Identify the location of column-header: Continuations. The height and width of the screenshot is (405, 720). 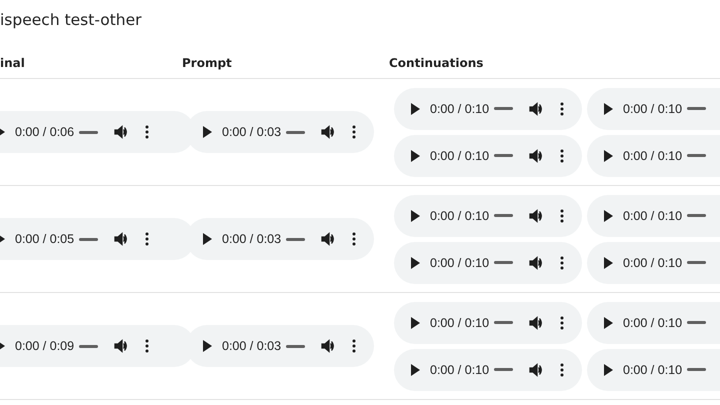
(436, 63).